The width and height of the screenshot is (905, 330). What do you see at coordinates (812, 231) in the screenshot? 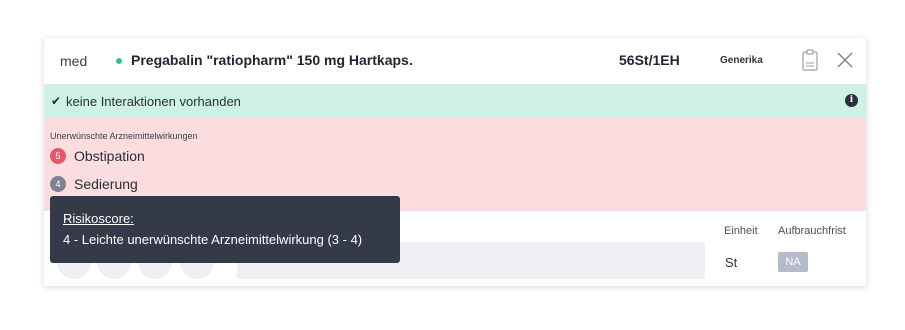
I see `aufbrauchfrist-label: Aufbrauchfrist` at bounding box center [812, 231].